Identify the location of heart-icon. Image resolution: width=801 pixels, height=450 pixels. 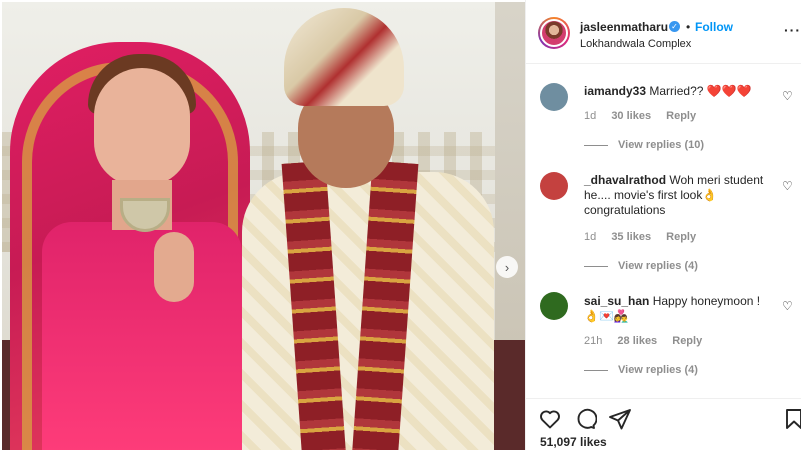
(550, 419).